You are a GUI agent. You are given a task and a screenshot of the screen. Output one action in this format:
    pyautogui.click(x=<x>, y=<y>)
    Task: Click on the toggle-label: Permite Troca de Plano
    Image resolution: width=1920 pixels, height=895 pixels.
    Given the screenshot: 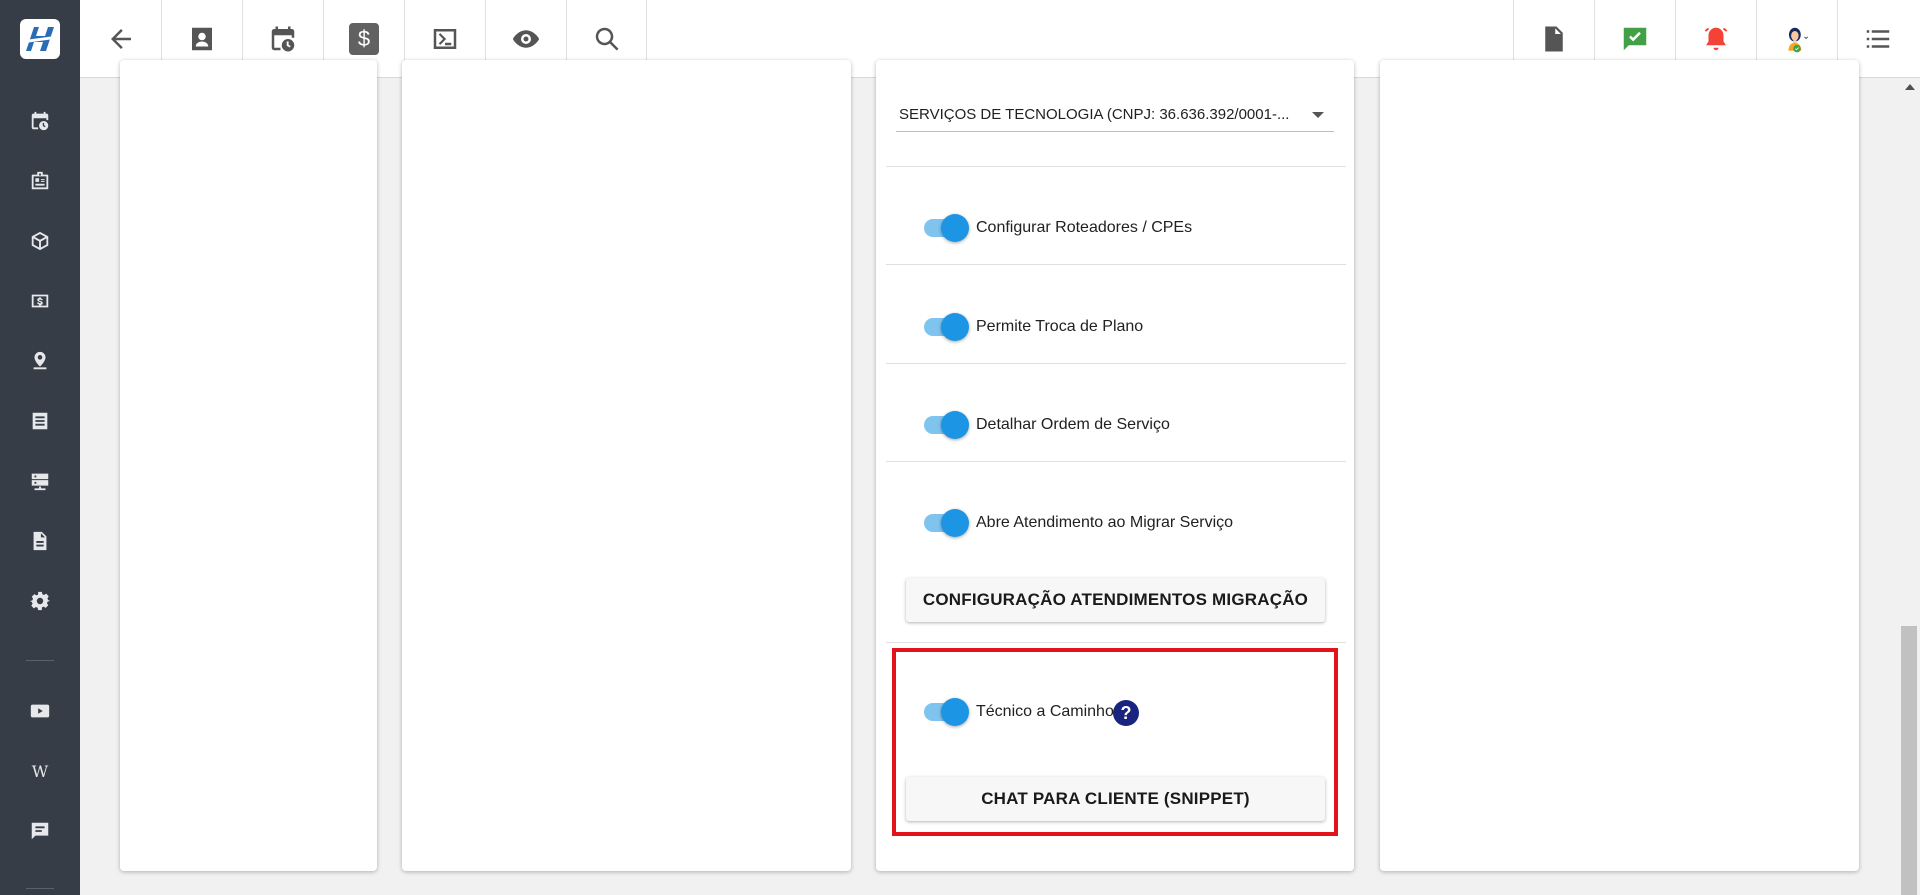 What is the action you would take?
    pyautogui.click(x=1060, y=326)
    